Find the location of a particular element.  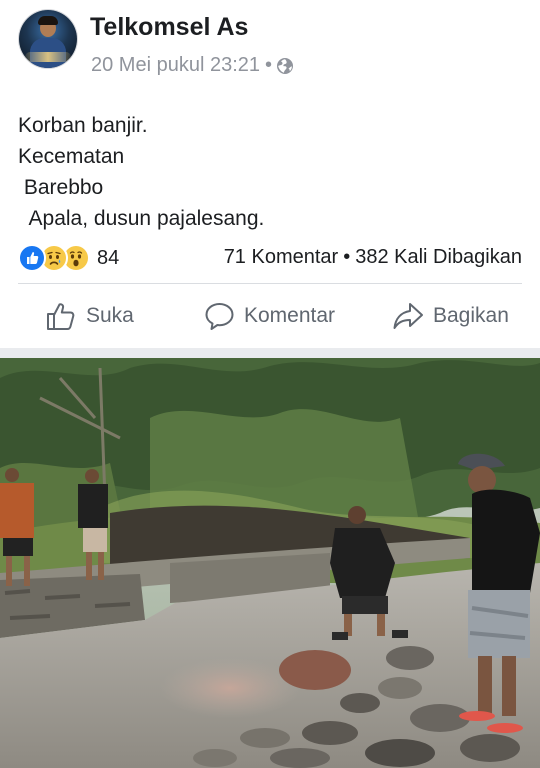

comment-icon is located at coordinates (219, 316).